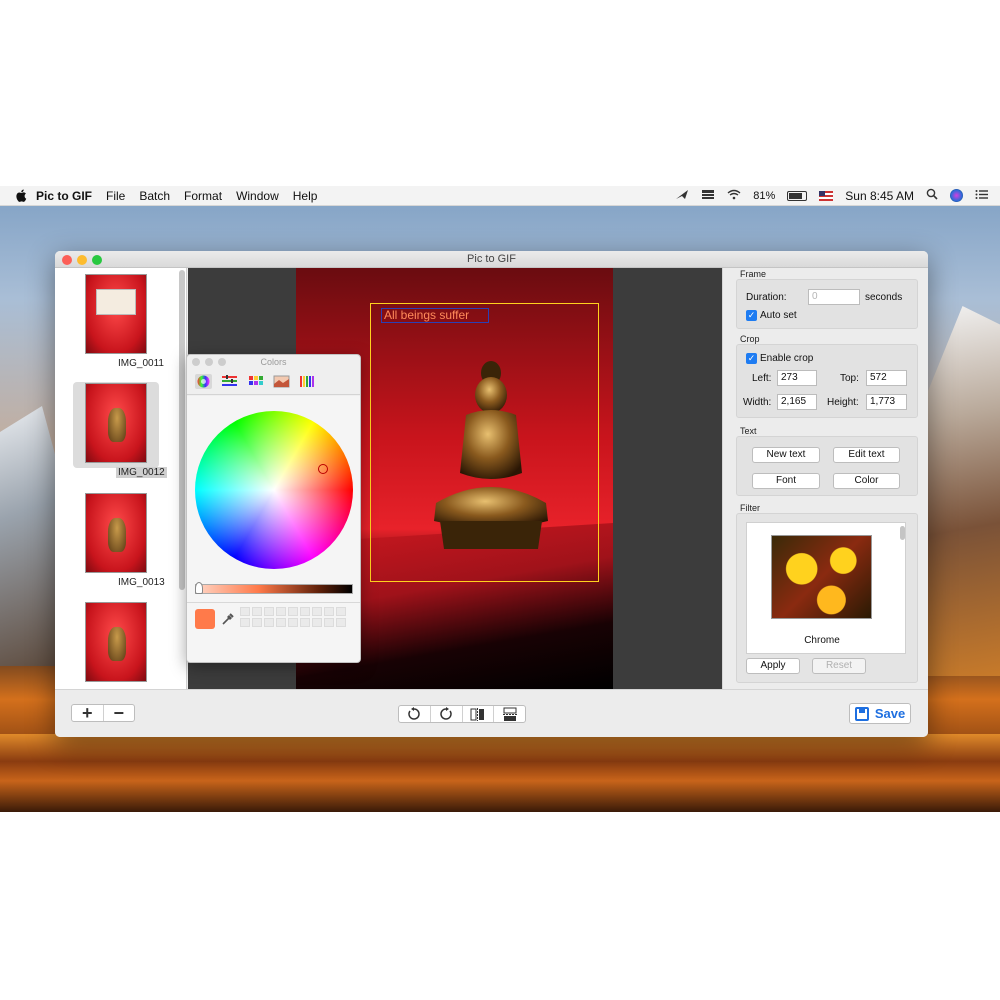 The image size is (1000, 1000). Describe the element at coordinates (764, 195) in the screenshot. I see `battery-percent: 81%` at that location.